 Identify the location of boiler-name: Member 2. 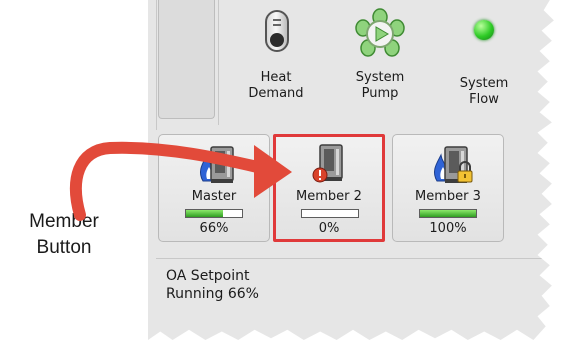
(329, 196).